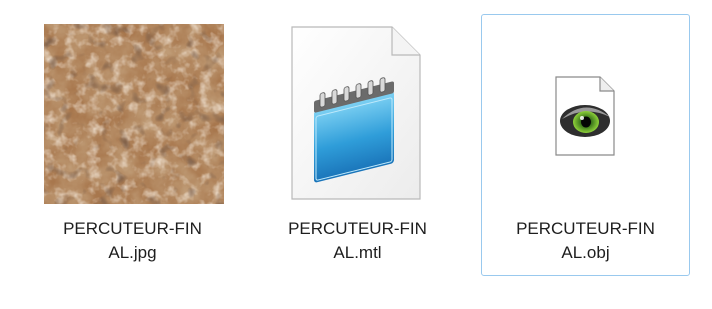 This screenshot has width=712, height=309. What do you see at coordinates (132, 240) in the screenshot?
I see `file-name-label: PERCUTEUR-FIN AL.jpg` at bounding box center [132, 240].